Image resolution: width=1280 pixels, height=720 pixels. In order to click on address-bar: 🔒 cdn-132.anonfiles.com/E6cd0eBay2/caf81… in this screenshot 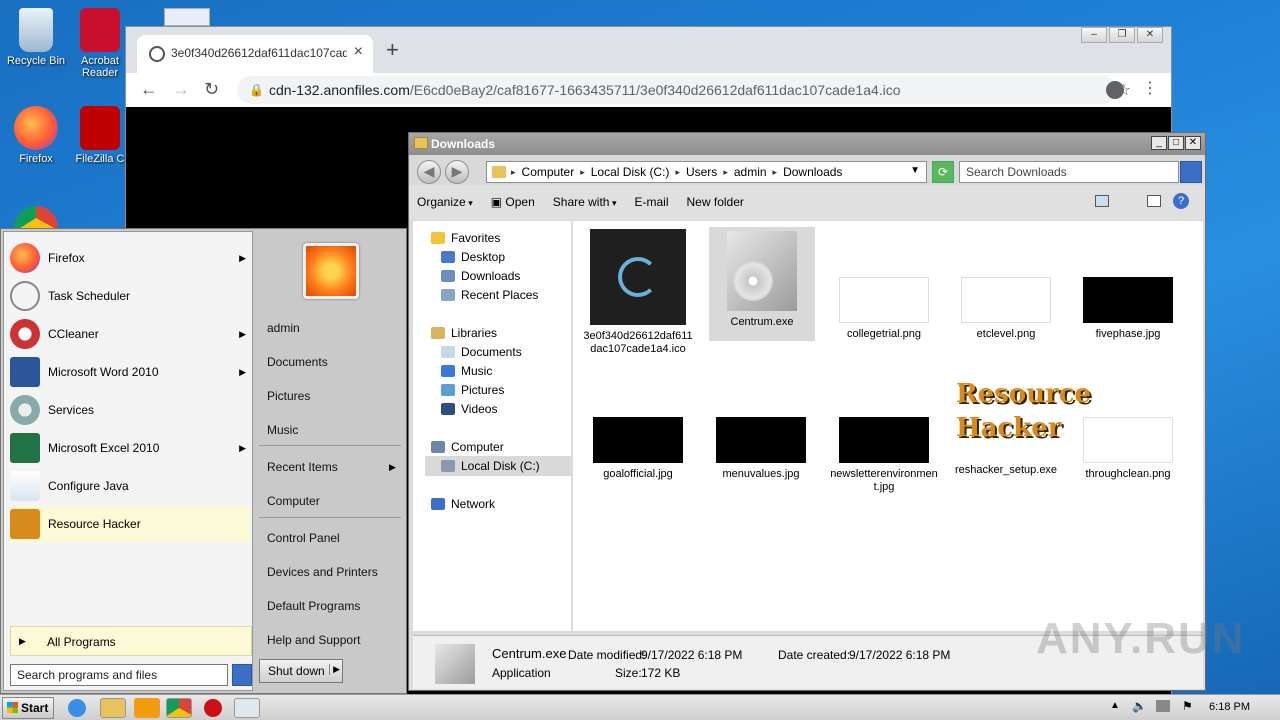, I will do `click(684, 90)`.